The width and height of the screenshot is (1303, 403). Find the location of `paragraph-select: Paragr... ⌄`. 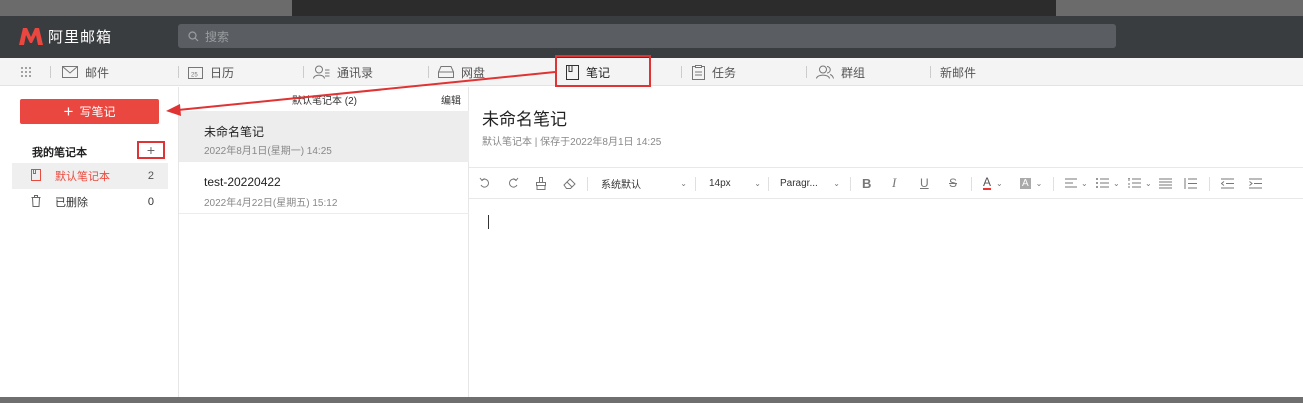

paragraph-select: Paragr... ⌄ is located at coordinates (810, 183).